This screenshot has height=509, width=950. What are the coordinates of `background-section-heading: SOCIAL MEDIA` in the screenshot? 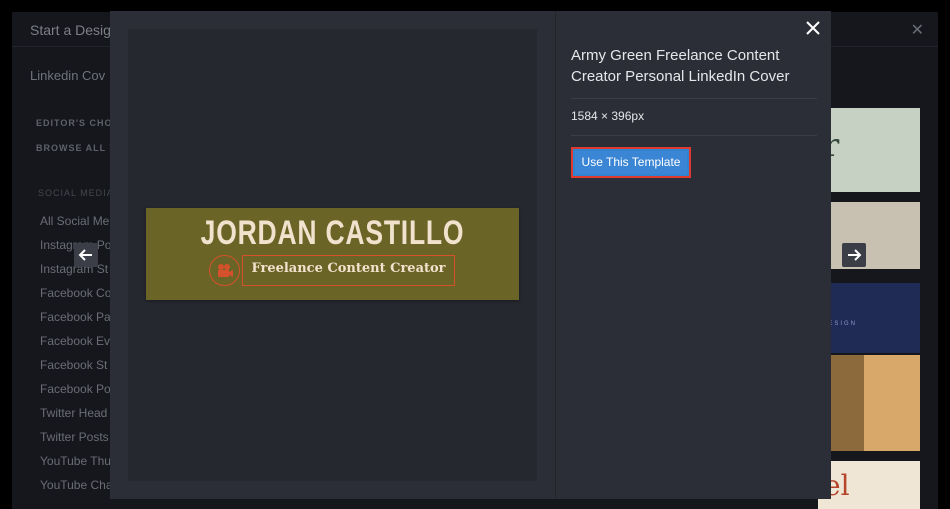 It's located at (76, 193).